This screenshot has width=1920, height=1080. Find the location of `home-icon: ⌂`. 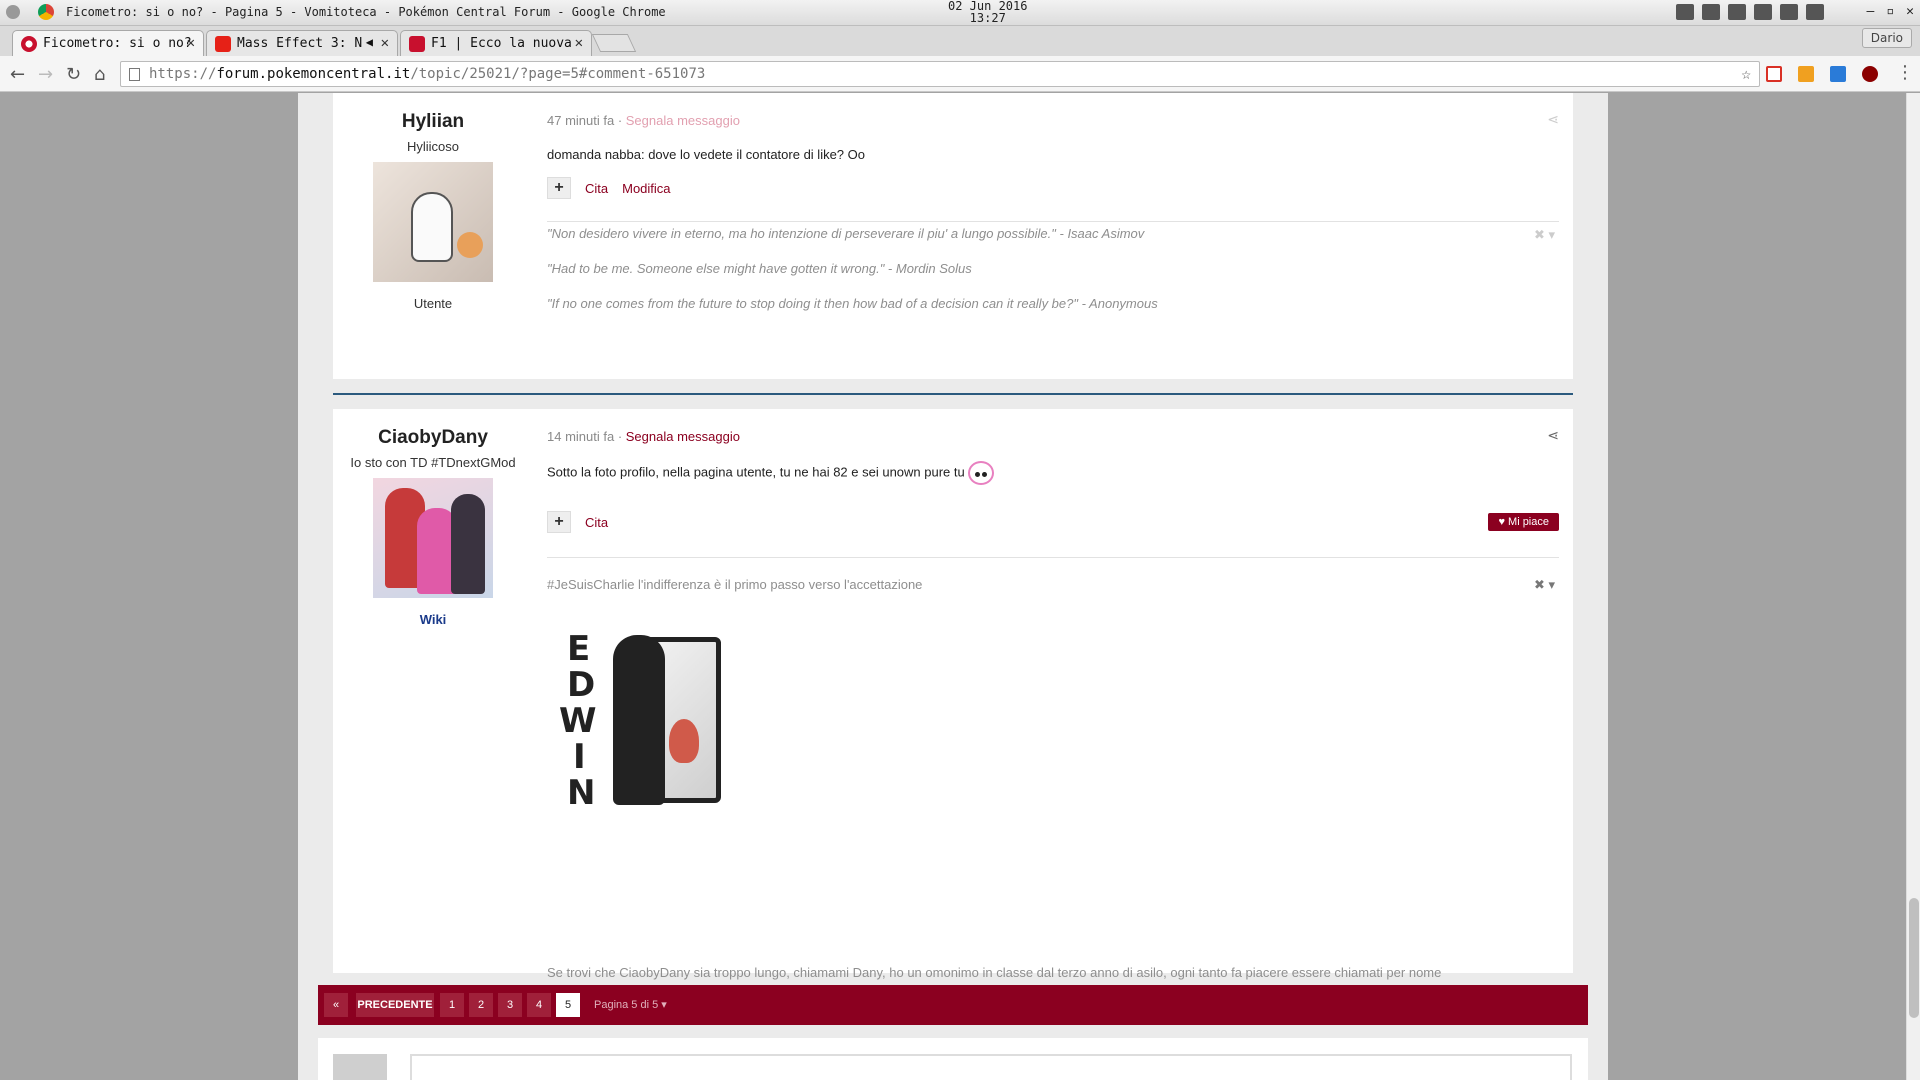

home-icon: ⌂ is located at coordinates (99, 74).